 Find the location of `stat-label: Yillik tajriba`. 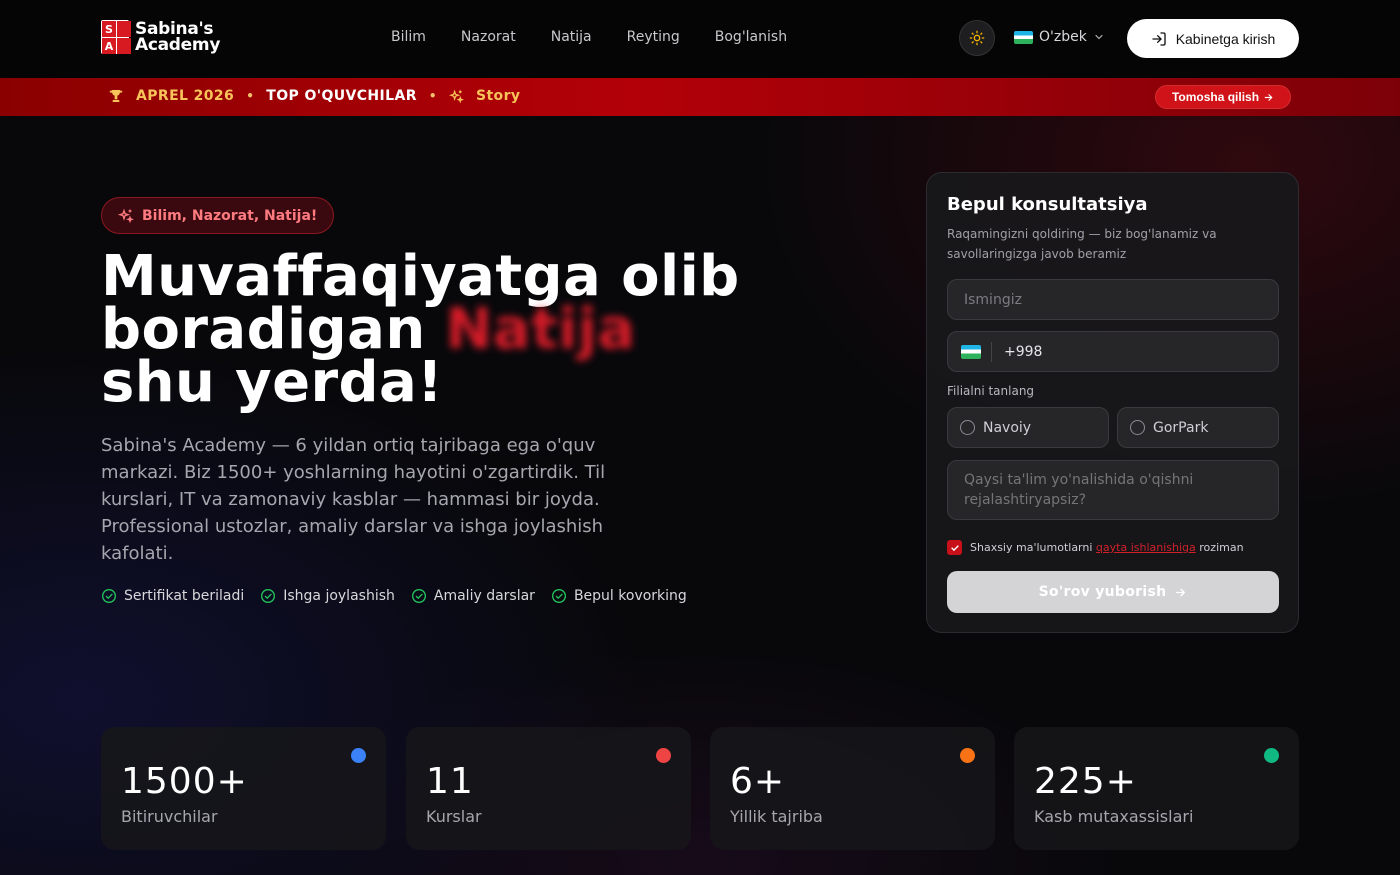

stat-label: Yillik tajriba is located at coordinates (776, 816).